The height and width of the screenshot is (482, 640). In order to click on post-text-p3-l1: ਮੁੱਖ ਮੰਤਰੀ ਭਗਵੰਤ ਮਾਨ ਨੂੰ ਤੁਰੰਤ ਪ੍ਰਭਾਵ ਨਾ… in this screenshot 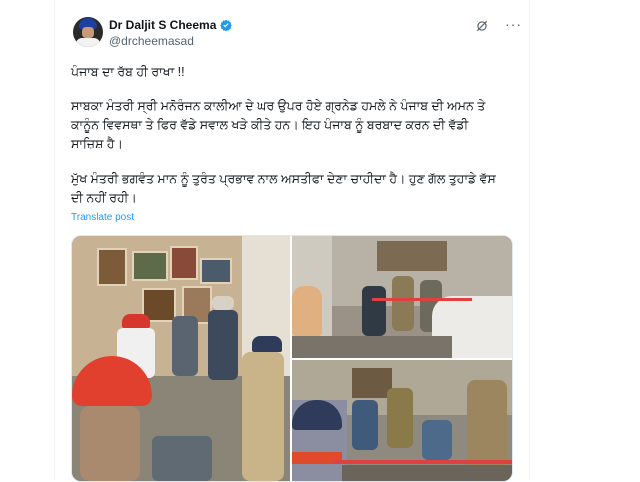, I will do `click(283, 179)`.